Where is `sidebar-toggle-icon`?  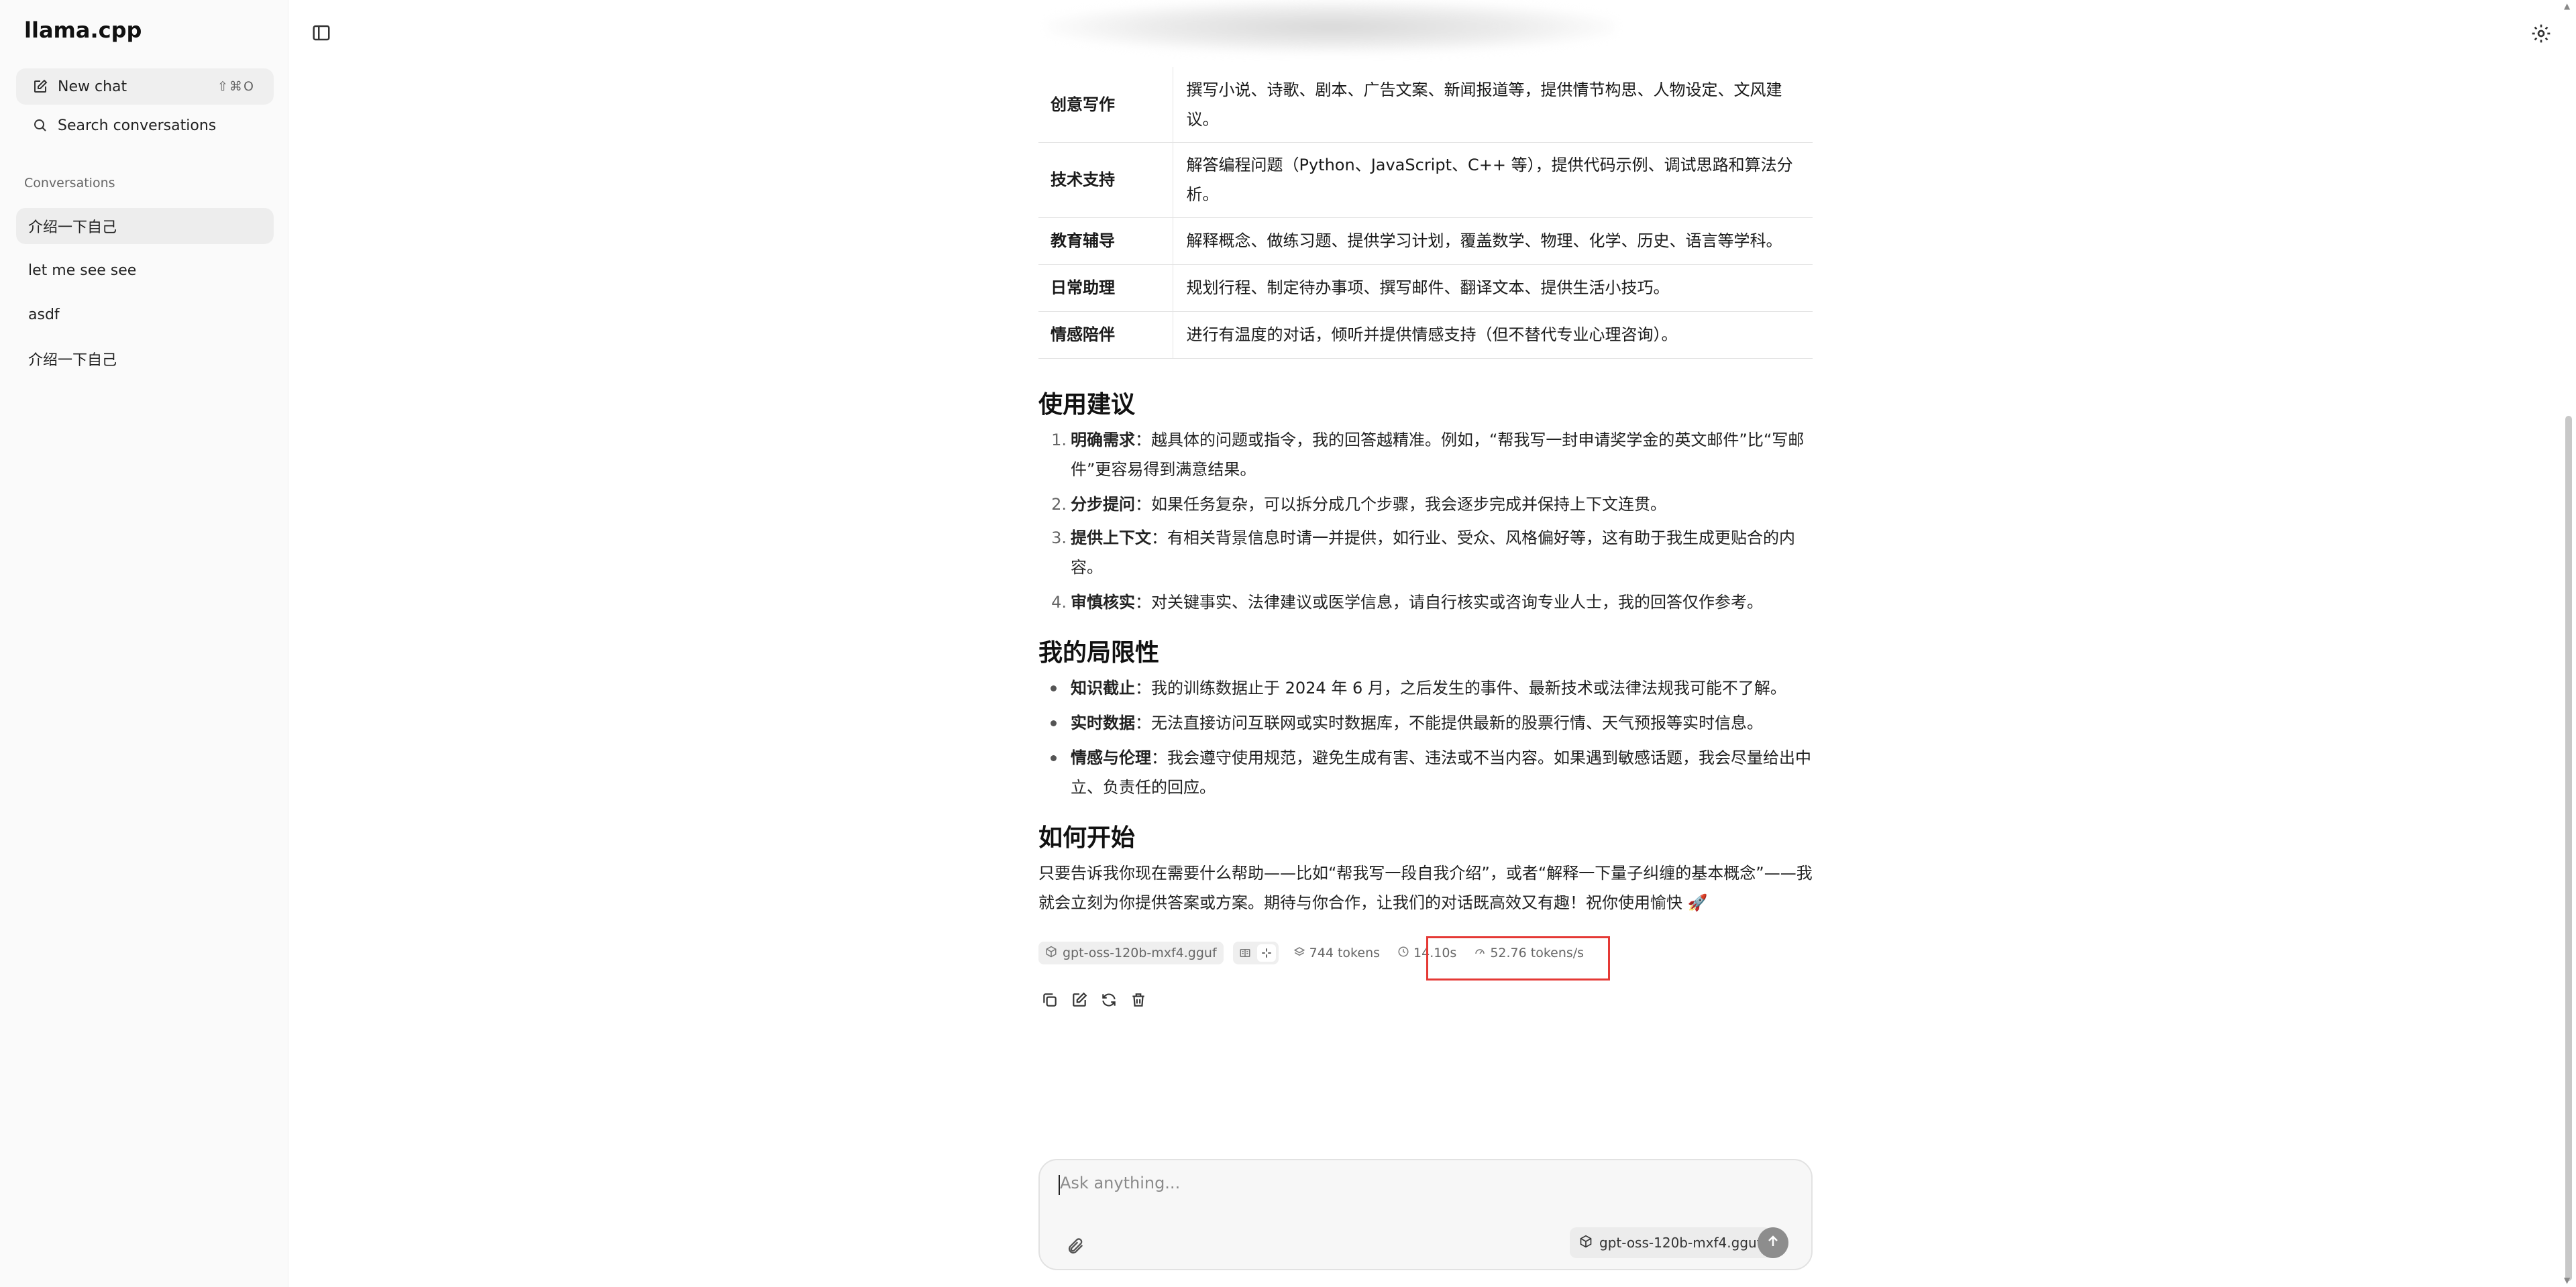 sidebar-toggle-icon is located at coordinates (321, 33).